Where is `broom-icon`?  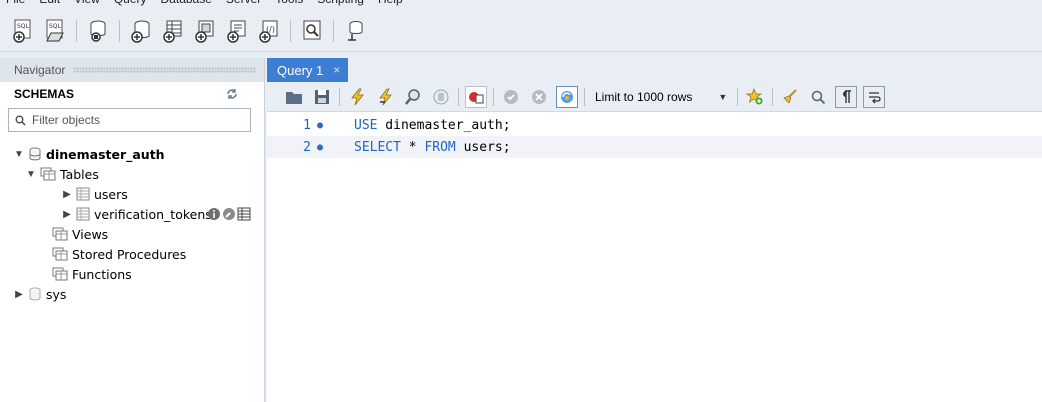 broom-icon is located at coordinates (790, 96).